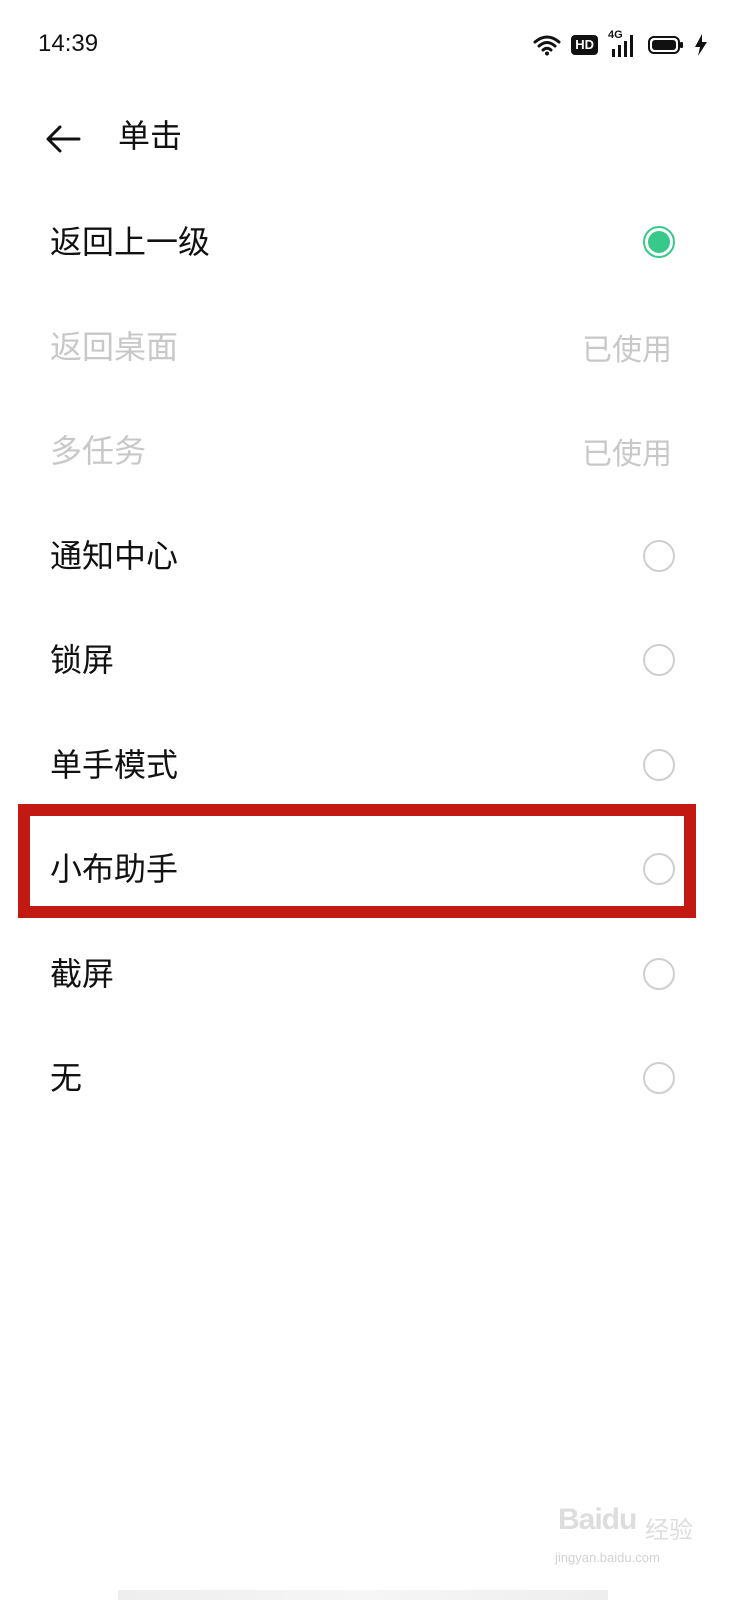  Describe the element at coordinates (68, 43) in the screenshot. I see `status-time: 14:39` at that location.